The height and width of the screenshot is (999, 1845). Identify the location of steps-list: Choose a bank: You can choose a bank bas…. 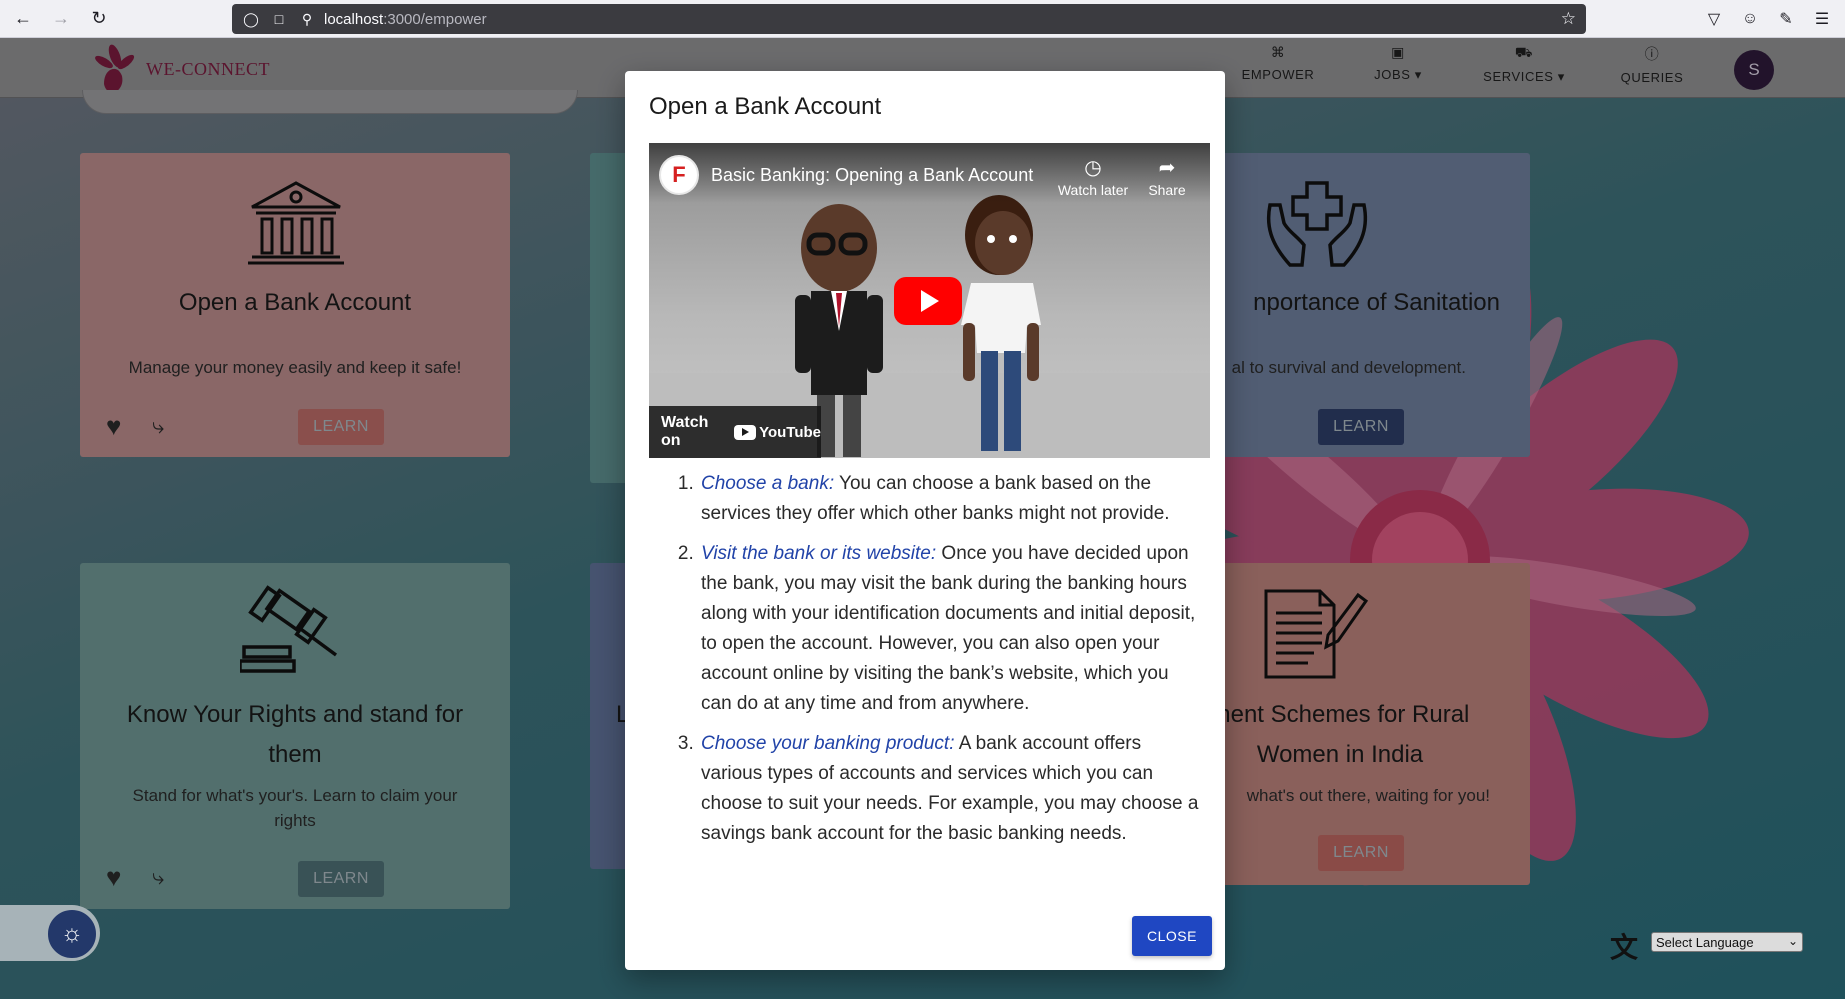
(925, 659).